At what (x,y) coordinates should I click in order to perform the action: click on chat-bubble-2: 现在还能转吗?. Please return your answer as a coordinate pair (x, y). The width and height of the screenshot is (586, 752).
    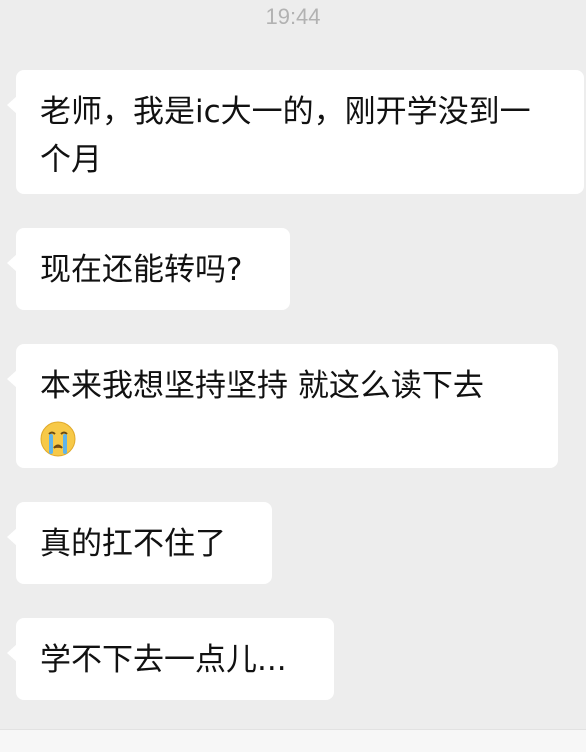
    Looking at the image, I should click on (148, 269).